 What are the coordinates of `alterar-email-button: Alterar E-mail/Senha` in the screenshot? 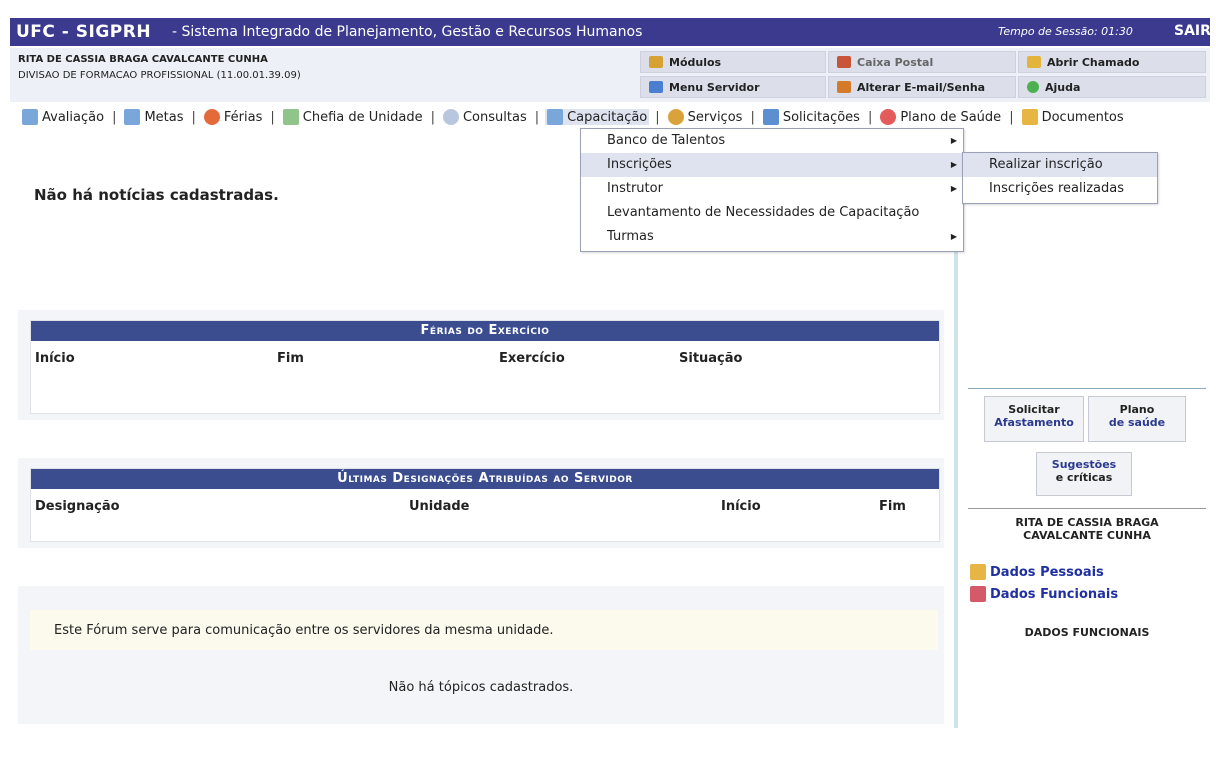 It's located at (922, 87).